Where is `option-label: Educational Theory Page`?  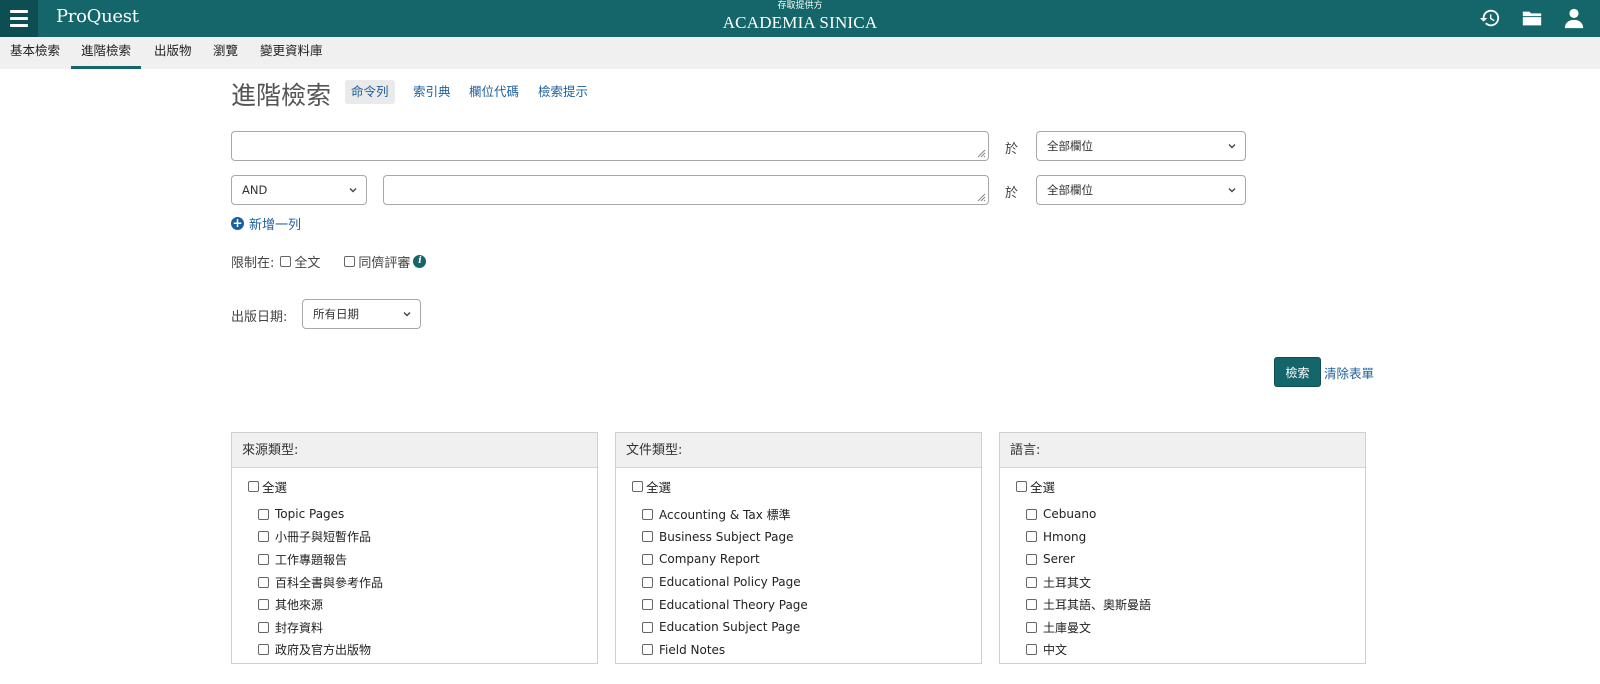
option-label: Educational Theory Page is located at coordinates (733, 605).